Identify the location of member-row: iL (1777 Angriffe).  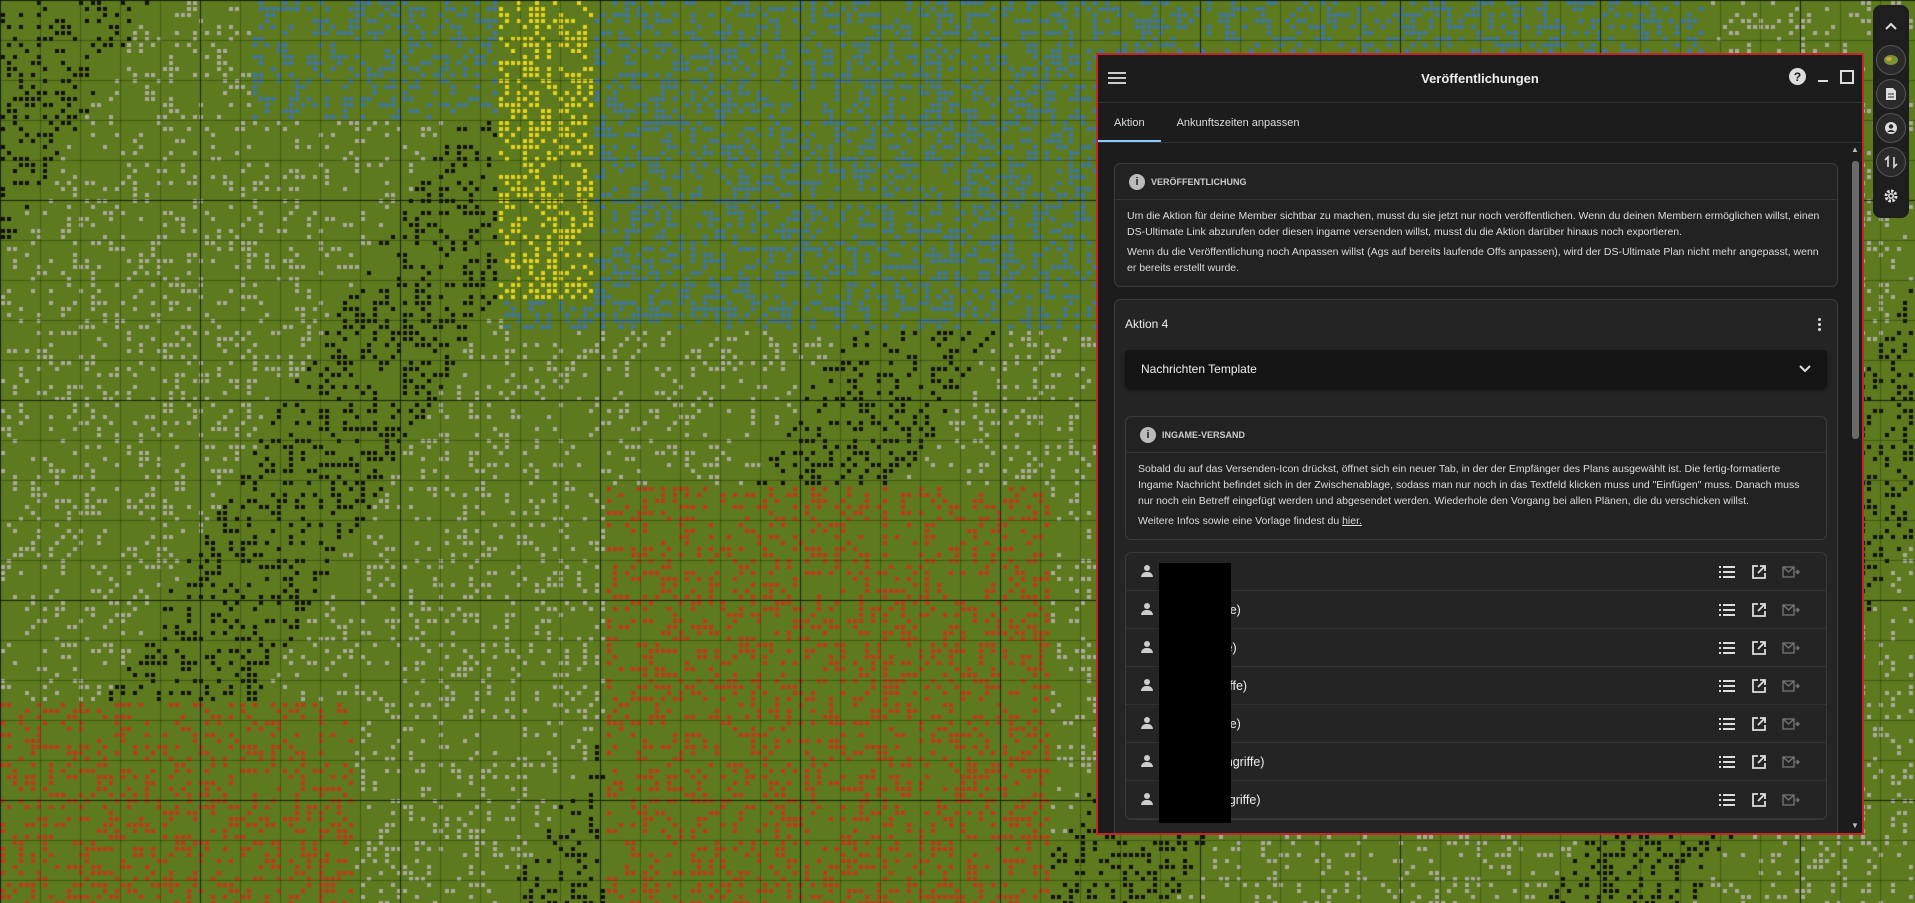
(1476, 800).